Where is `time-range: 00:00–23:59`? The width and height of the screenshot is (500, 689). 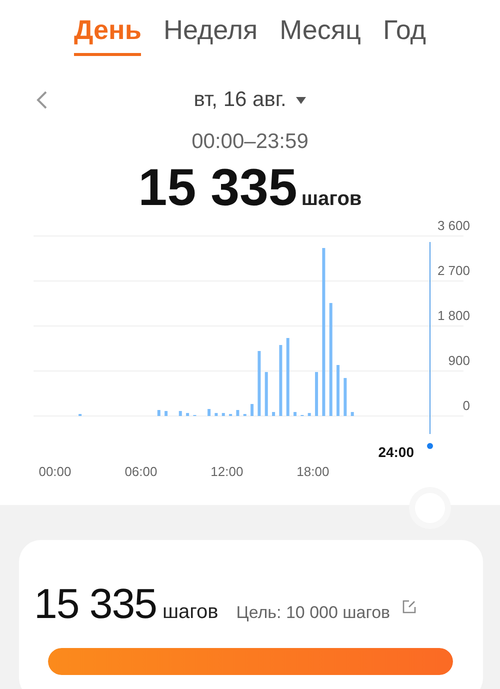
time-range: 00:00–23:59 is located at coordinates (250, 142).